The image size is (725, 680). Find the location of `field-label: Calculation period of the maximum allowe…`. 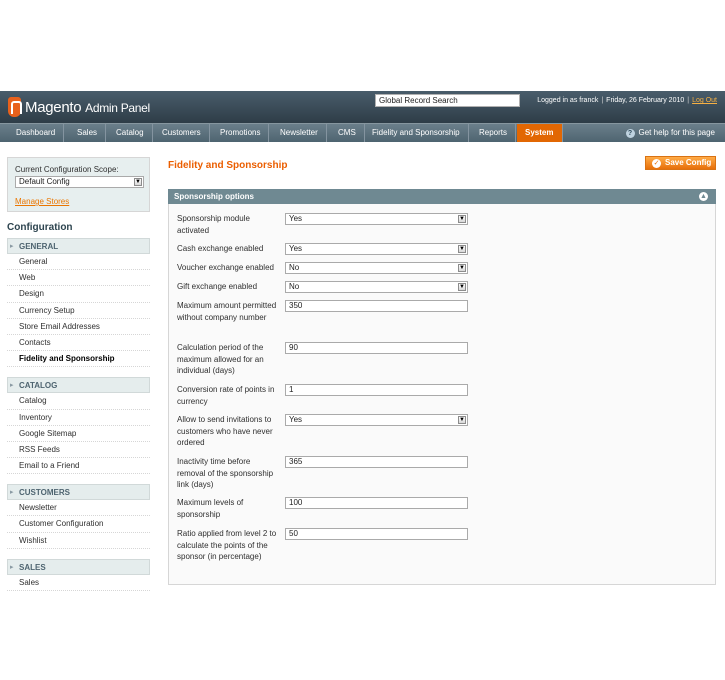

field-label: Calculation period of the maximum allowe… is located at coordinates (220, 359).